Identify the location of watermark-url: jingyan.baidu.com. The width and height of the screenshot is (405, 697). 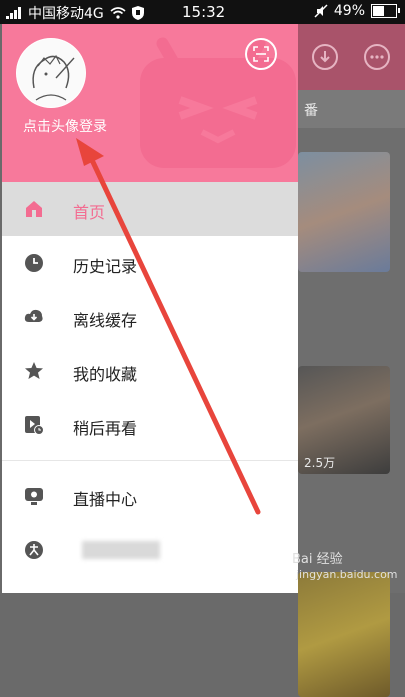
(347, 574).